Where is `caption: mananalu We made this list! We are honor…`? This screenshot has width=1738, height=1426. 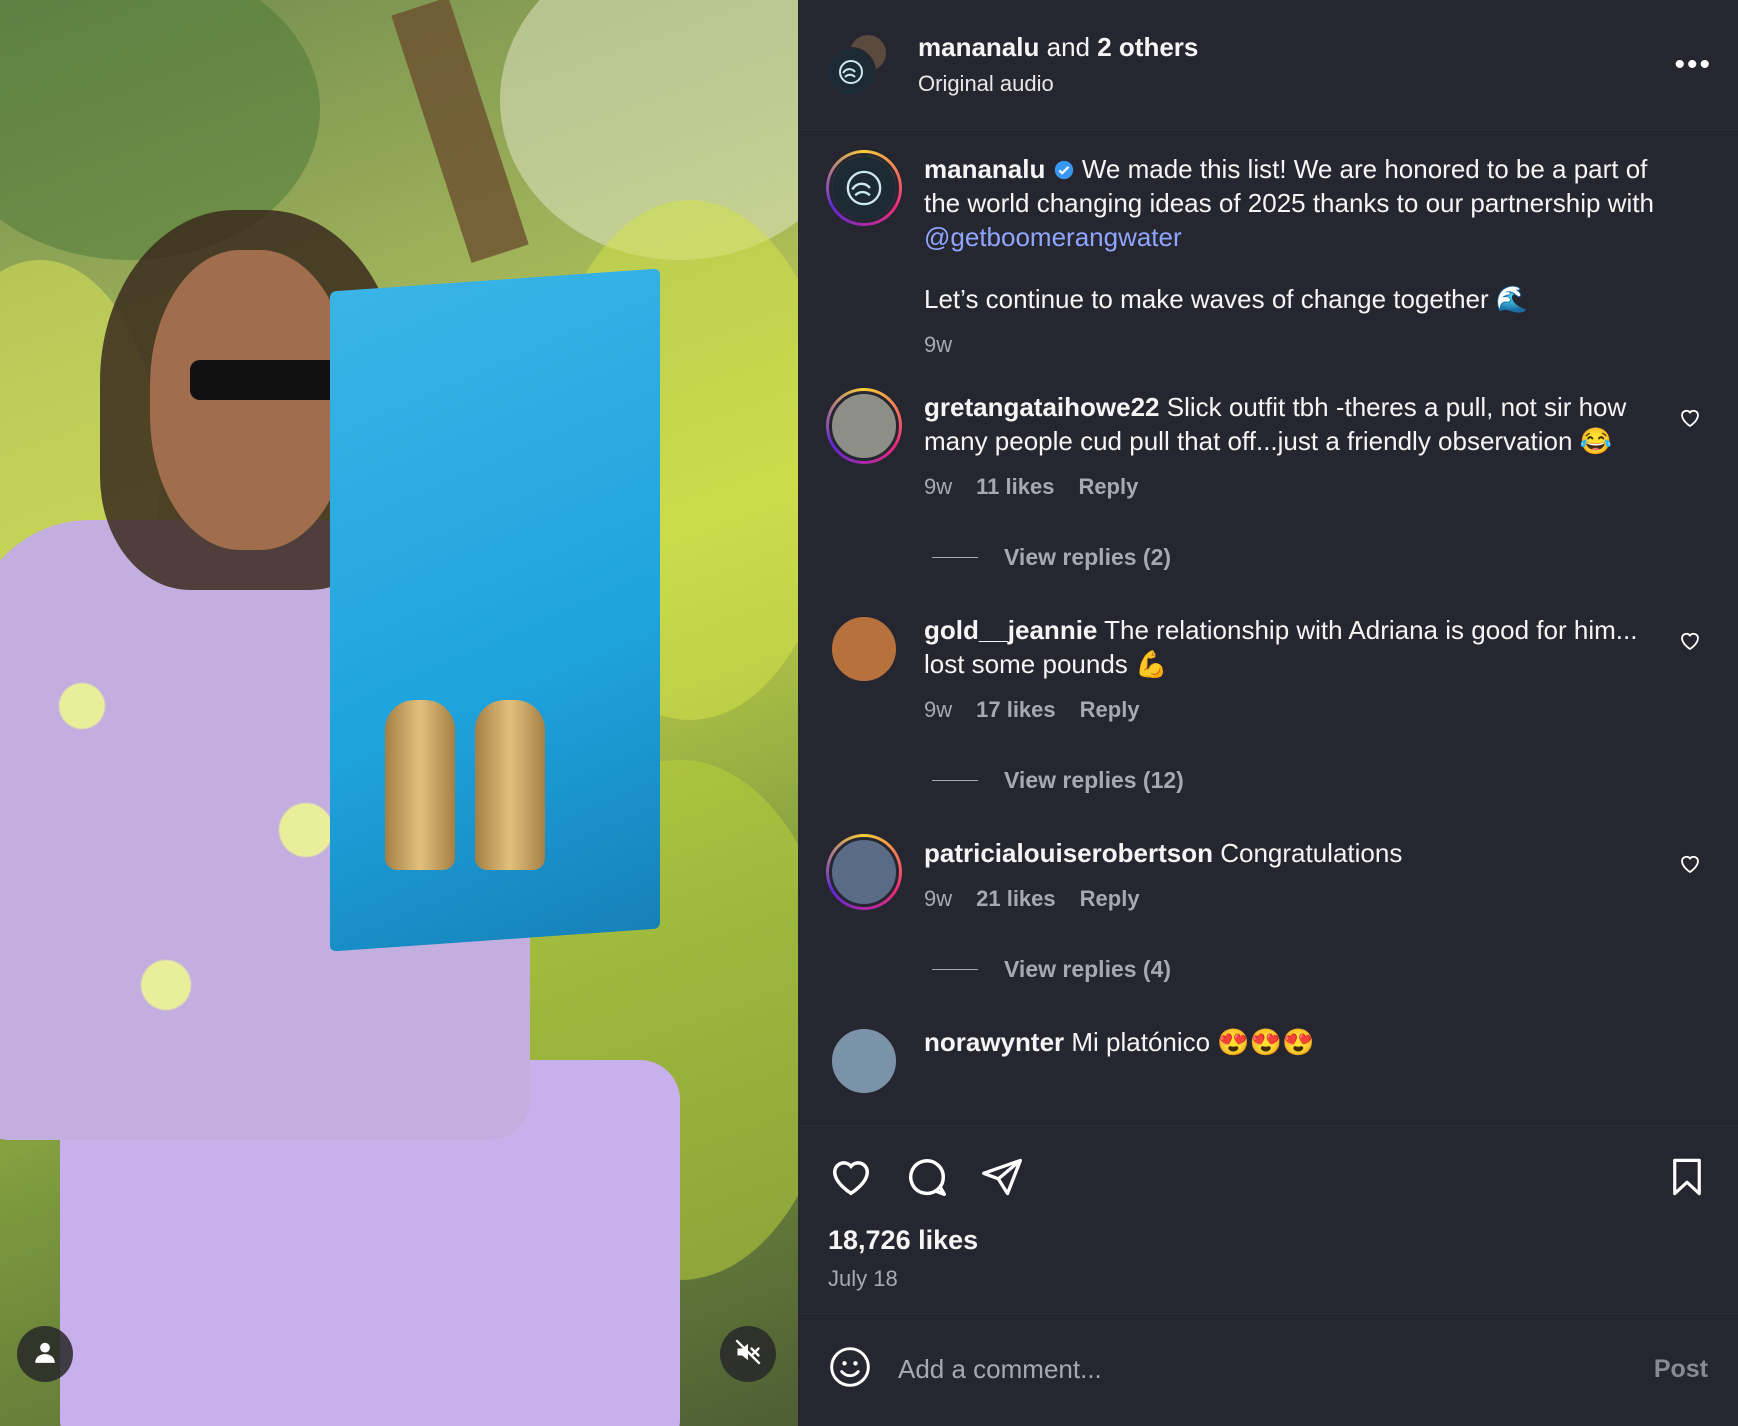
caption: mananalu We made this list! We are honor… is located at coordinates (1267, 256).